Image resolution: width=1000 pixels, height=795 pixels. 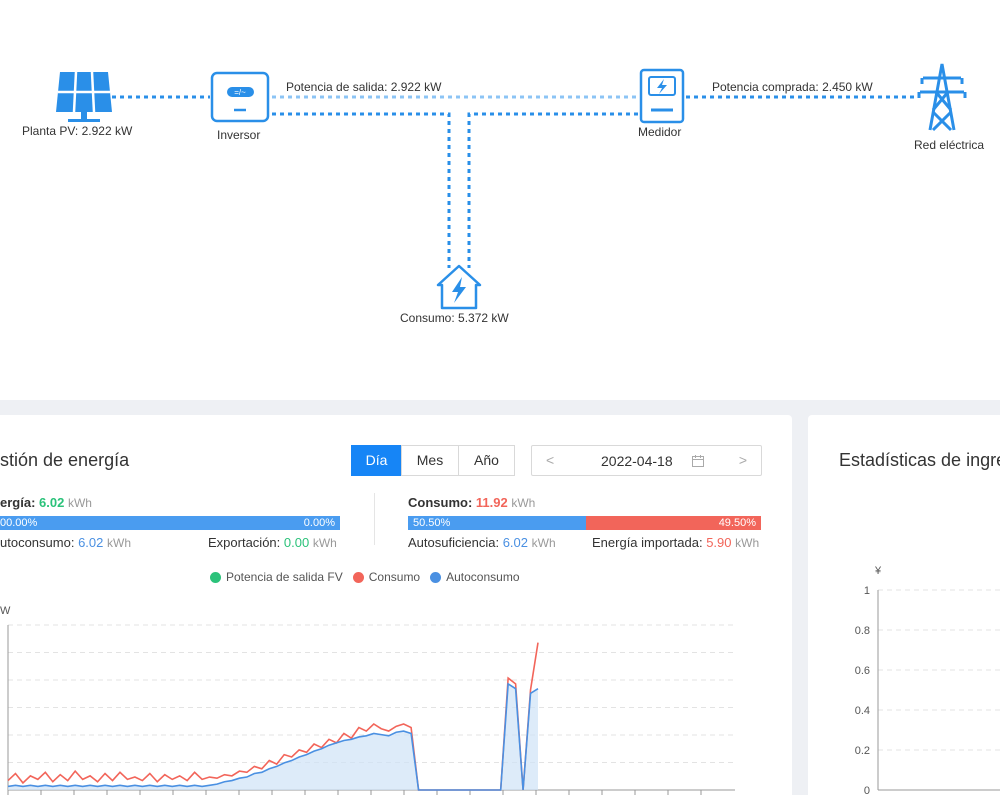 I want to click on income-y-tick-label: 1, so click(x=867, y=591).